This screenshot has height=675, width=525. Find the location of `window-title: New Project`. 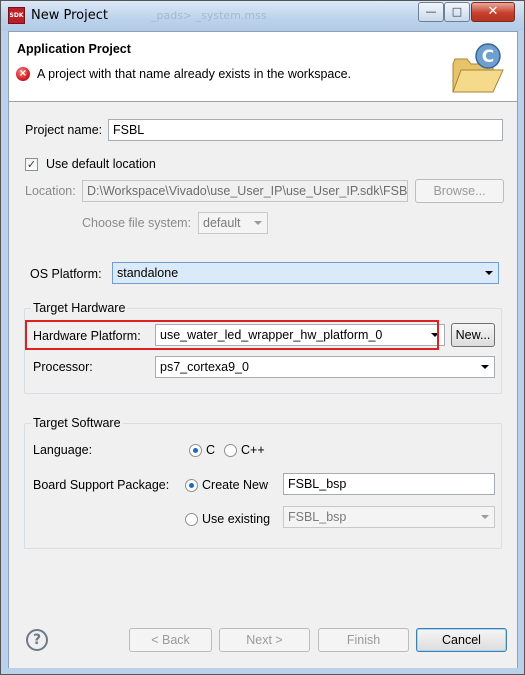

window-title: New Project is located at coordinates (69, 15).